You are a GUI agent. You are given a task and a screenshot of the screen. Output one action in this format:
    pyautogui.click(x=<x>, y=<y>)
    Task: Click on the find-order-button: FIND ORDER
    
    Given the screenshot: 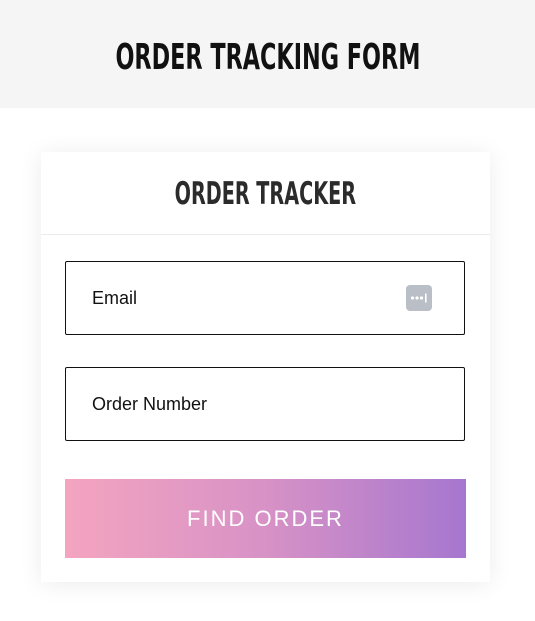 What is the action you would take?
    pyautogui.click(x=265, y=518)
    